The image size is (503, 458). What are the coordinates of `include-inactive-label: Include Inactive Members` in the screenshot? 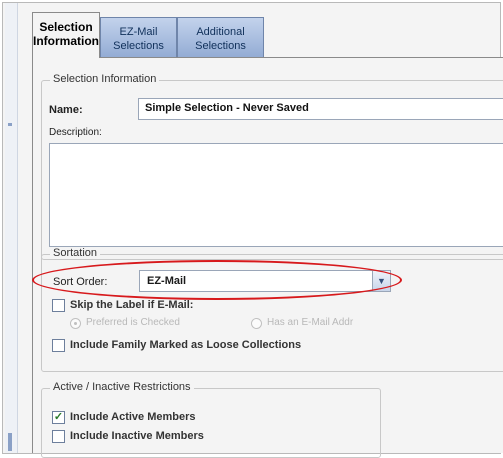 It's located at (137, 436).